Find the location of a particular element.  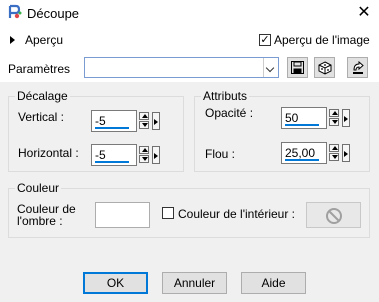

image-preview-label: Aperçu de l'image is located at coordinates (322, 40).